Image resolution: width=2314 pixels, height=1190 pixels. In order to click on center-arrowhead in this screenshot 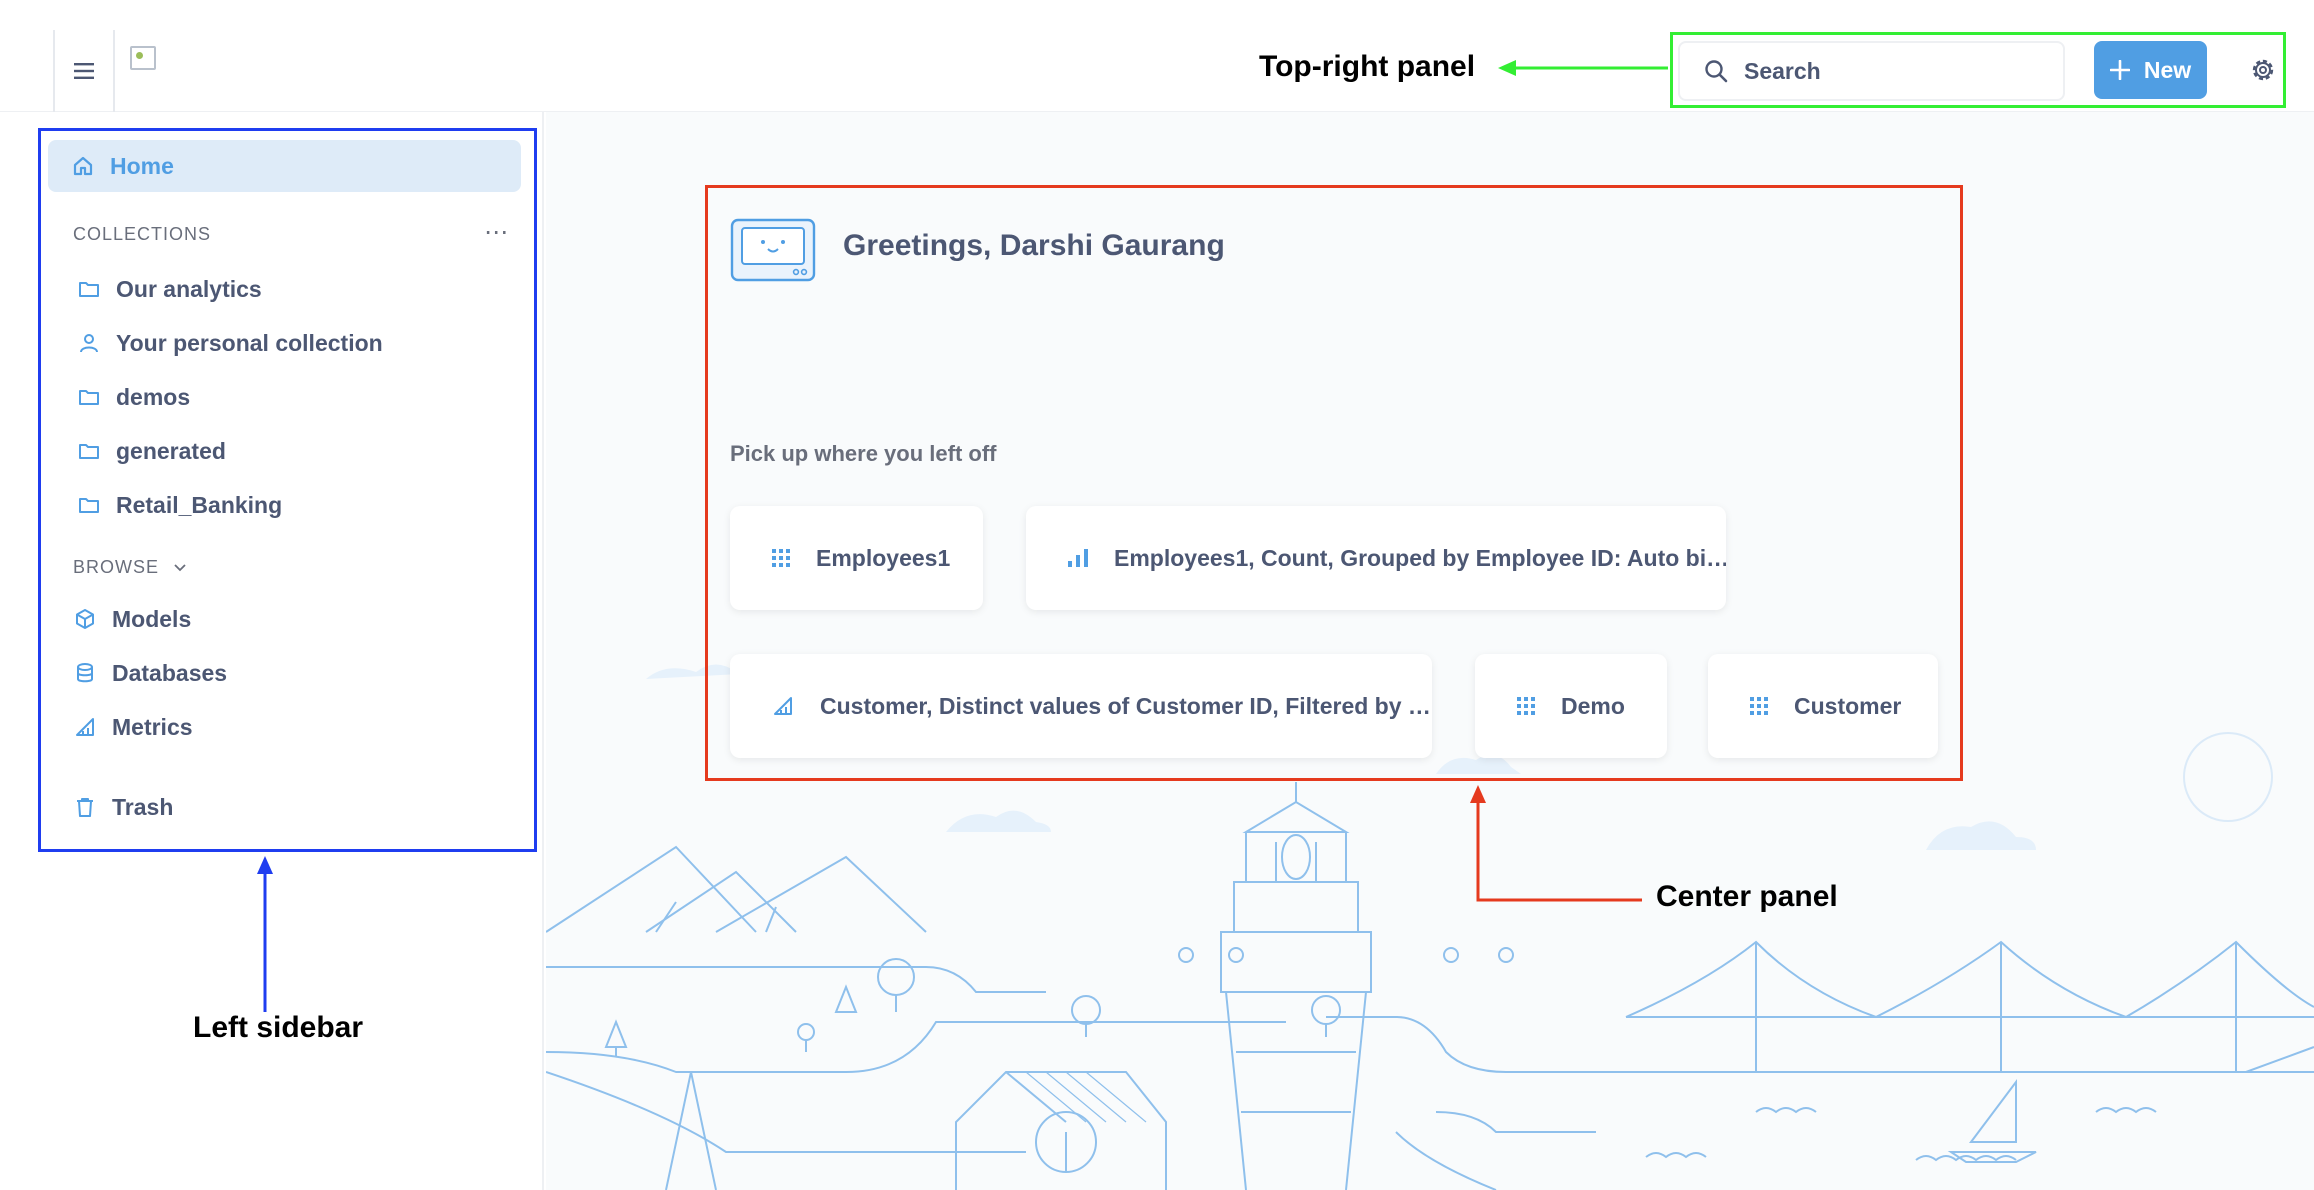, I will do `click(1478, 794)`.